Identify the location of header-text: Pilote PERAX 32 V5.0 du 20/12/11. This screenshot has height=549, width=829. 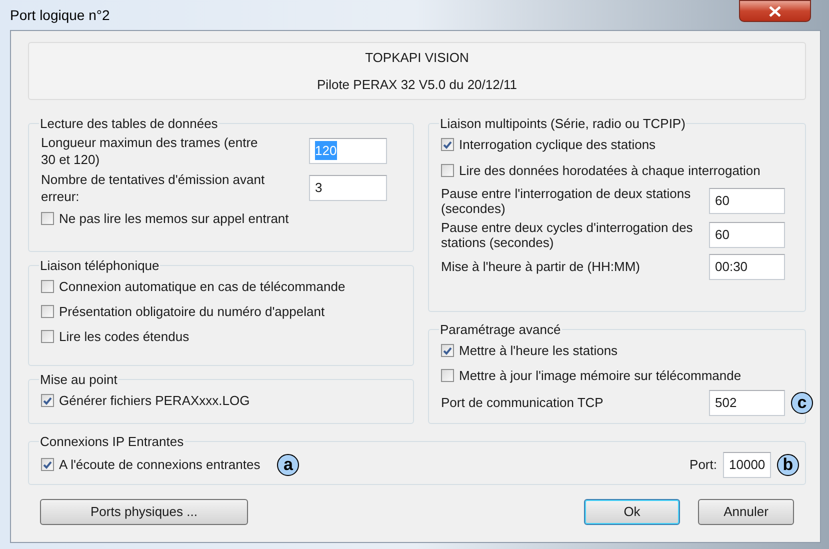
(417, 85).